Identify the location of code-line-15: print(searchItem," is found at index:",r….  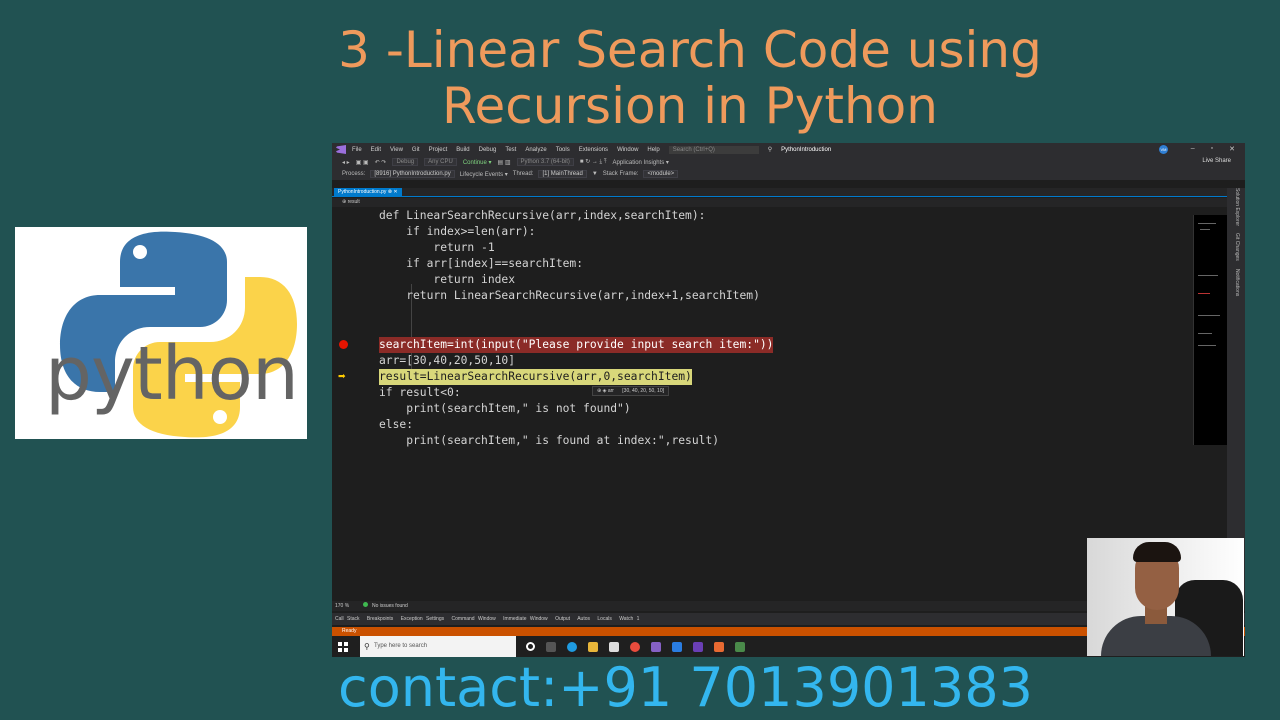
(549, 441).